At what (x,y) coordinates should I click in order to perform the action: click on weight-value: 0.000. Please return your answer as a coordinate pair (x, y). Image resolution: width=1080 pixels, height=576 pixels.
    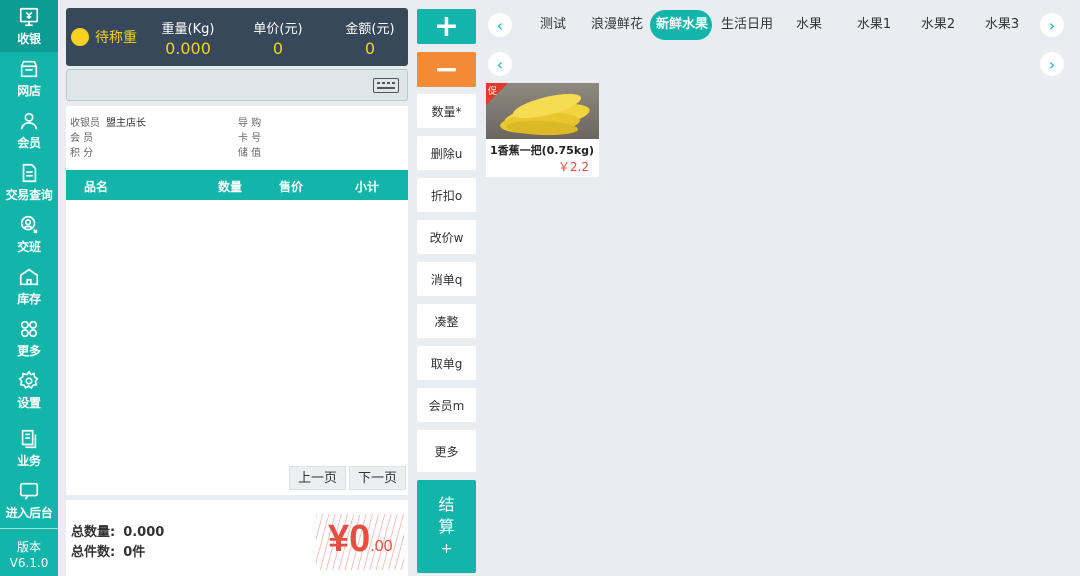
    Looking at the image, I should click on (188, 48).